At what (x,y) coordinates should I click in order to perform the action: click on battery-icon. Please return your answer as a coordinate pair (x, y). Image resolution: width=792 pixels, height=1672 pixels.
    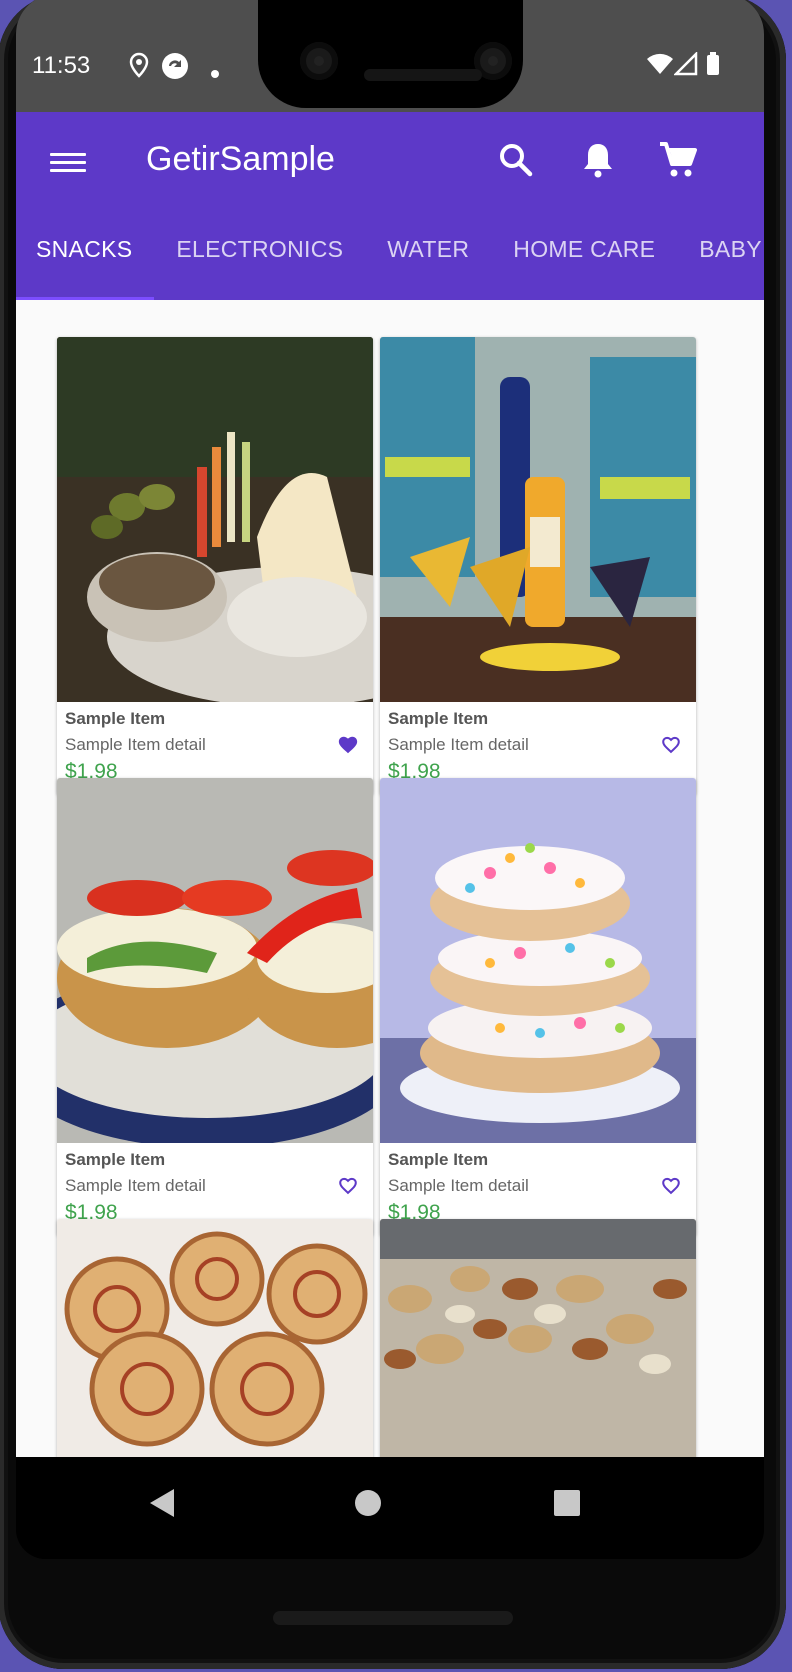
    Looking at the image, I should click on (713, 67).